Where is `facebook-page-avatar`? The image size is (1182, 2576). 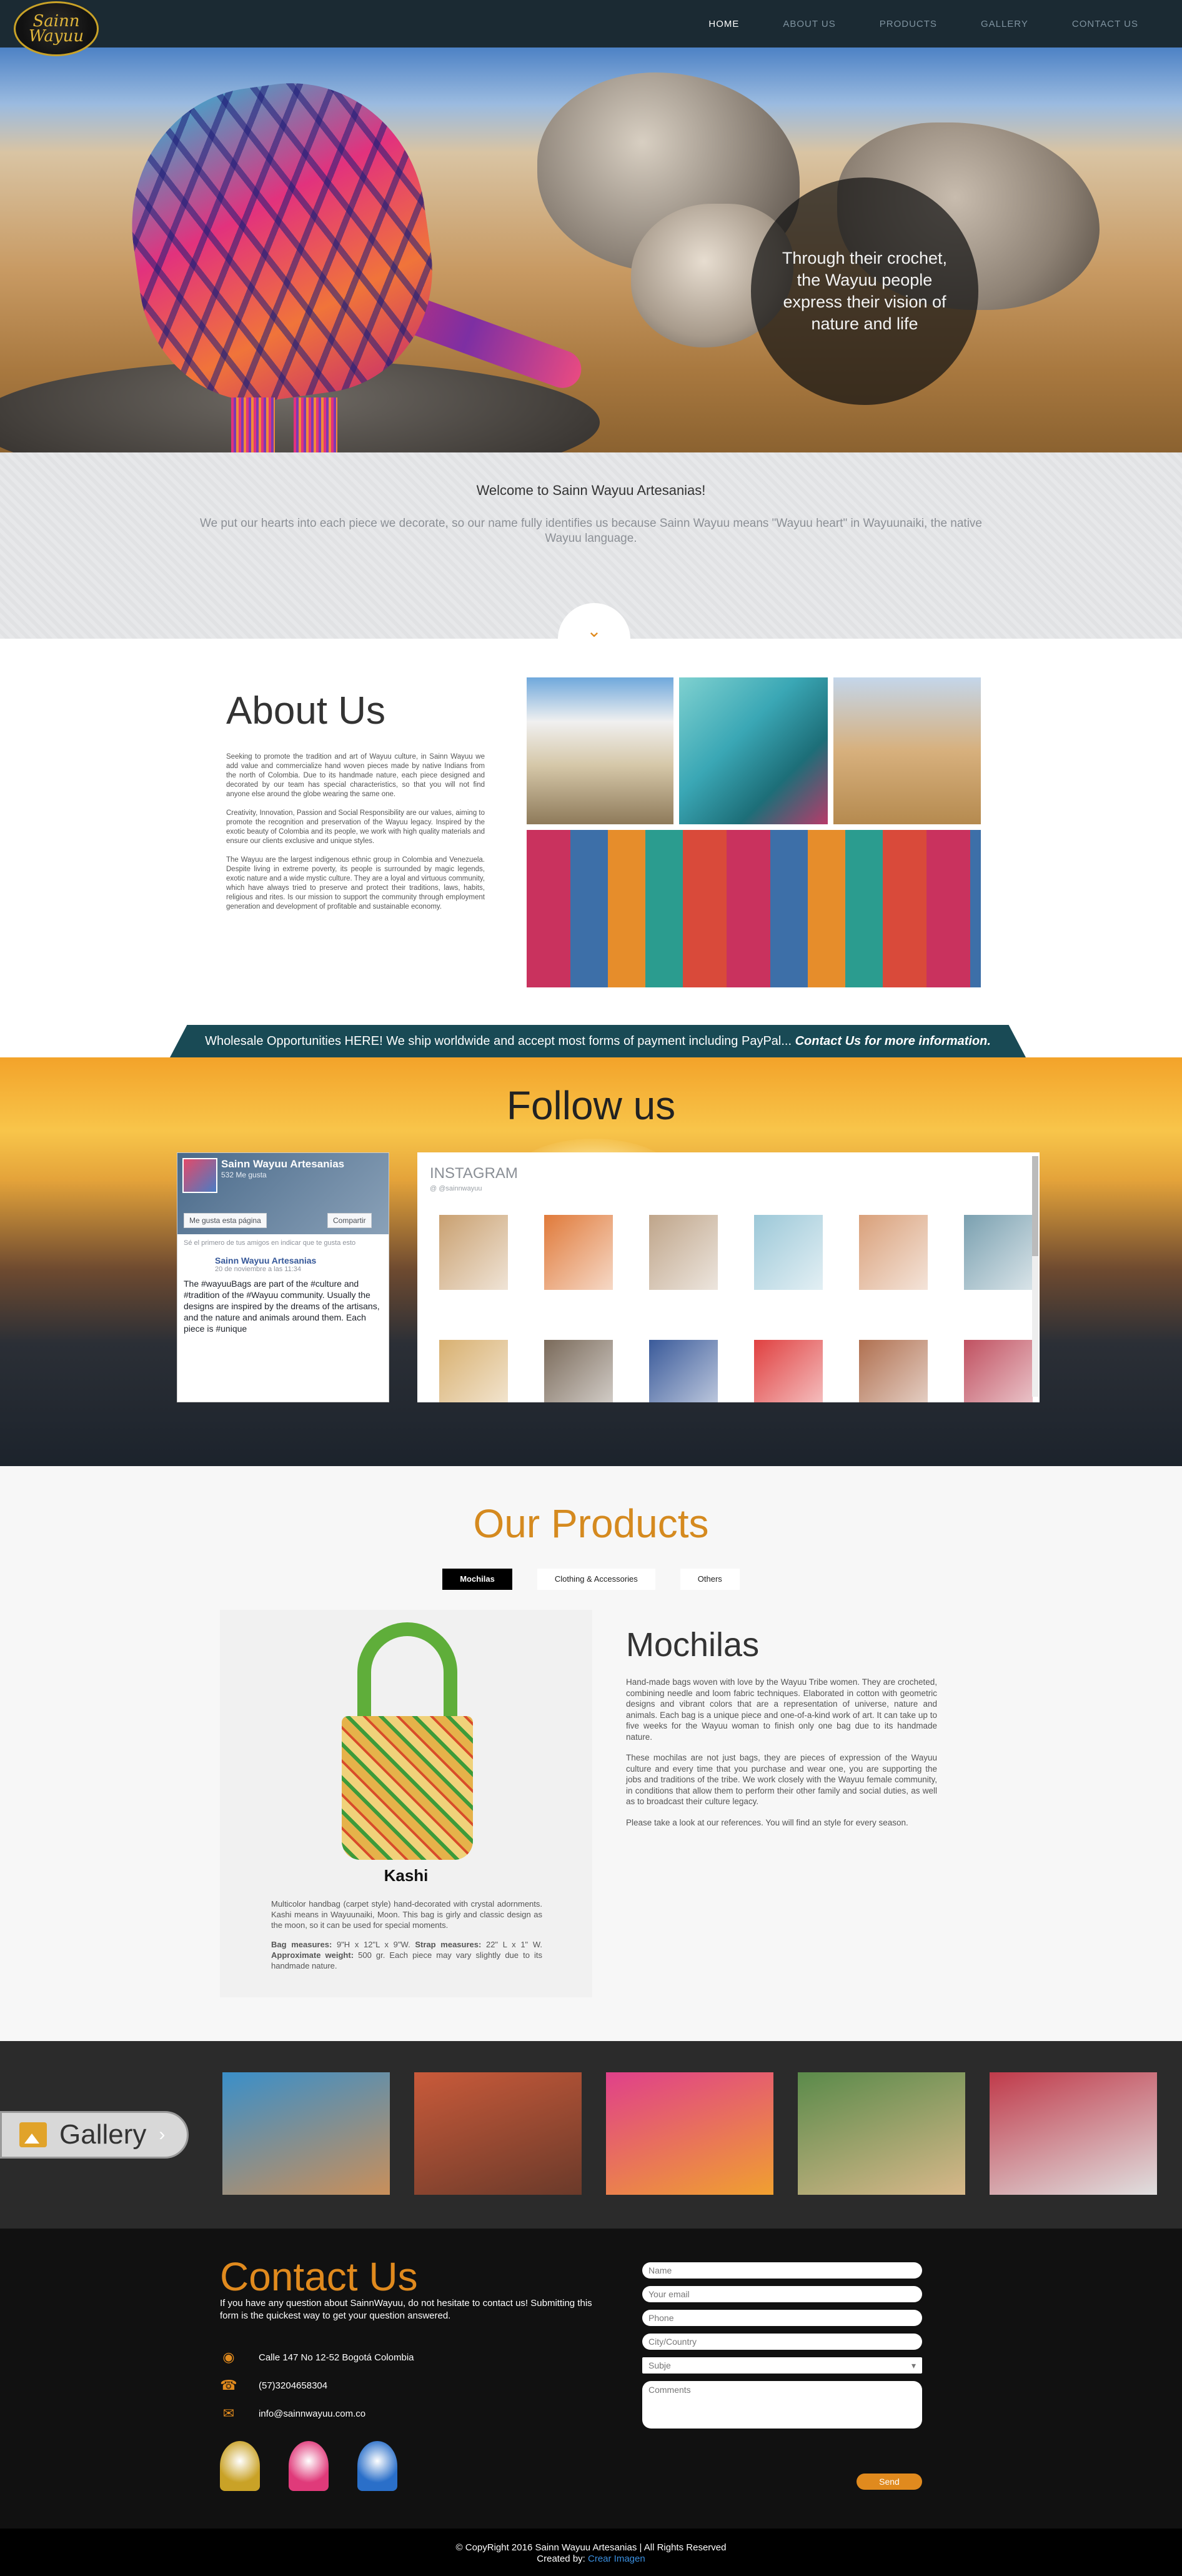
facebook-page-avatar is located at coordinates (199, 1175).